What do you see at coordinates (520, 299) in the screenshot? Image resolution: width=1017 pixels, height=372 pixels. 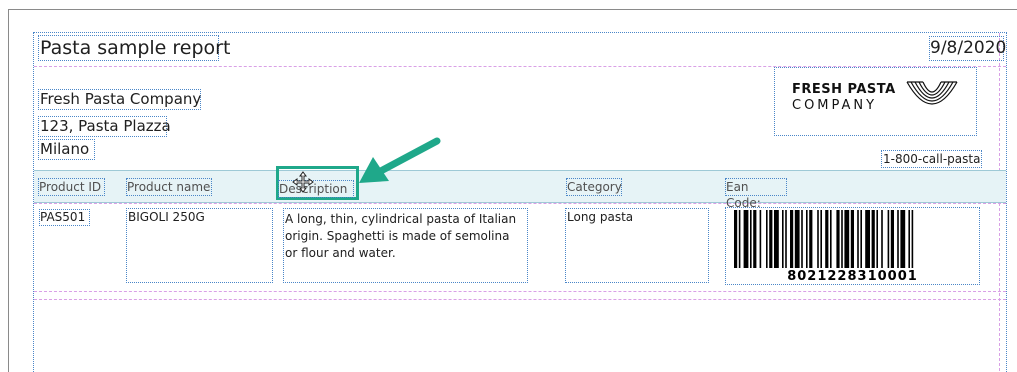 I see `guide-line-detail-bottom` at bounding box center [520, 299].